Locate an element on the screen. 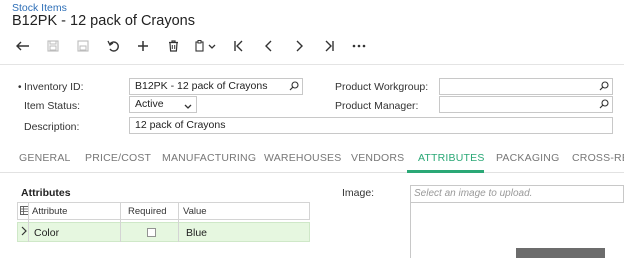 The image size is (624, 258). image-placeholder-block is located at coordinates (560, 253).